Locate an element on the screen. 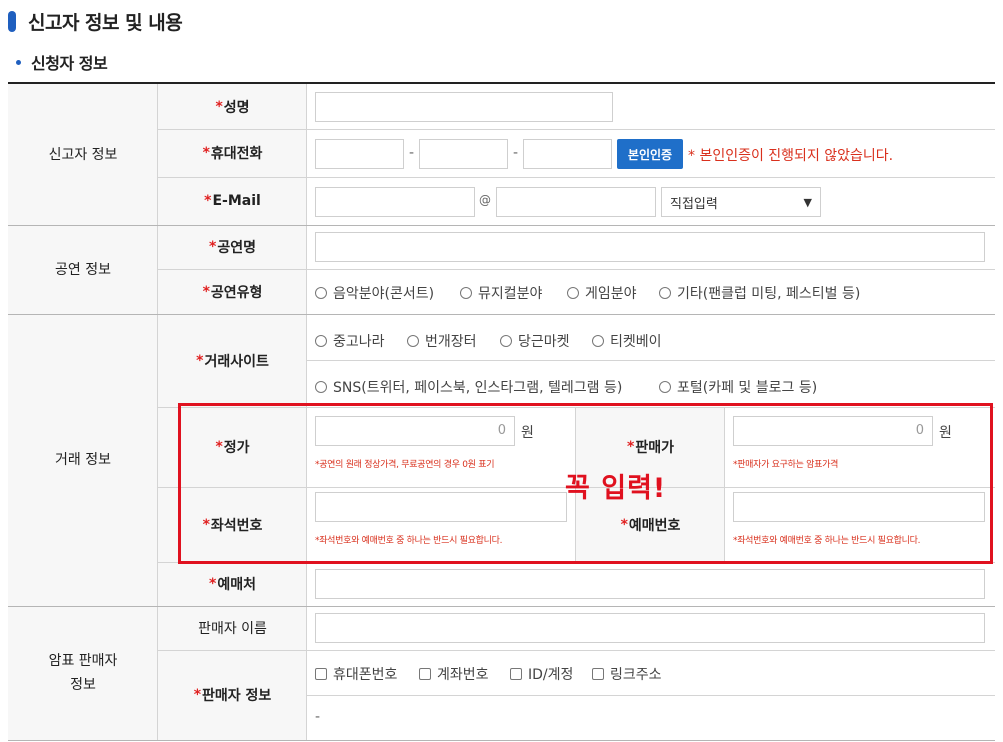 This screenshot has height=742, width=1003. trade-site-option-sns: SNS(트위터, 페이스북, 인스타그램, 텔레그램 등) is located at coordinates (468, 387).